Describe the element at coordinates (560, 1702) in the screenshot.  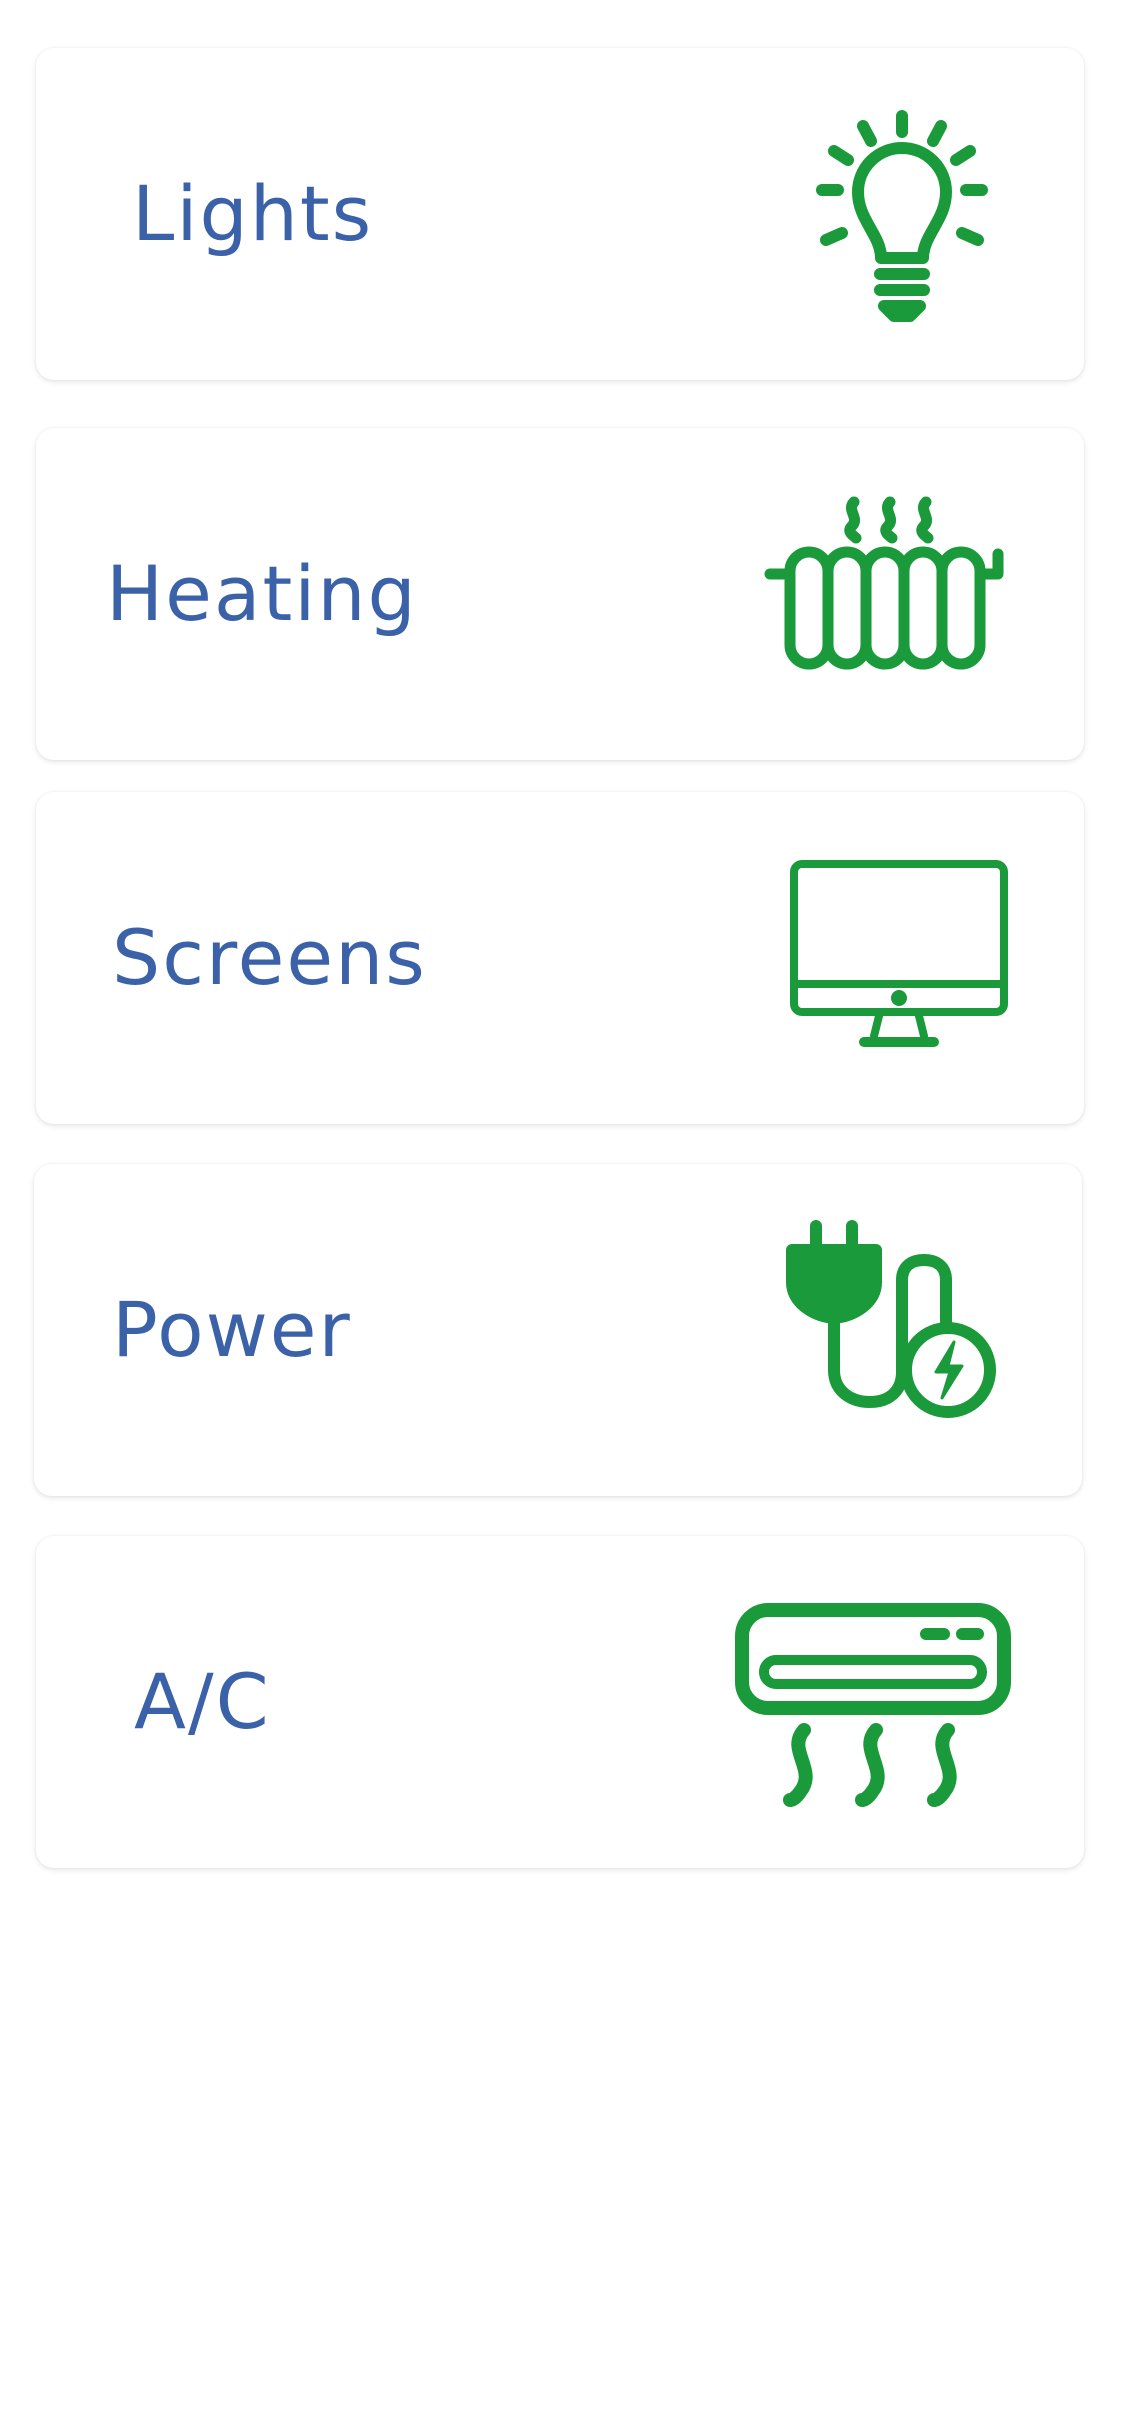
I see `card-ac: A/C` at that location.